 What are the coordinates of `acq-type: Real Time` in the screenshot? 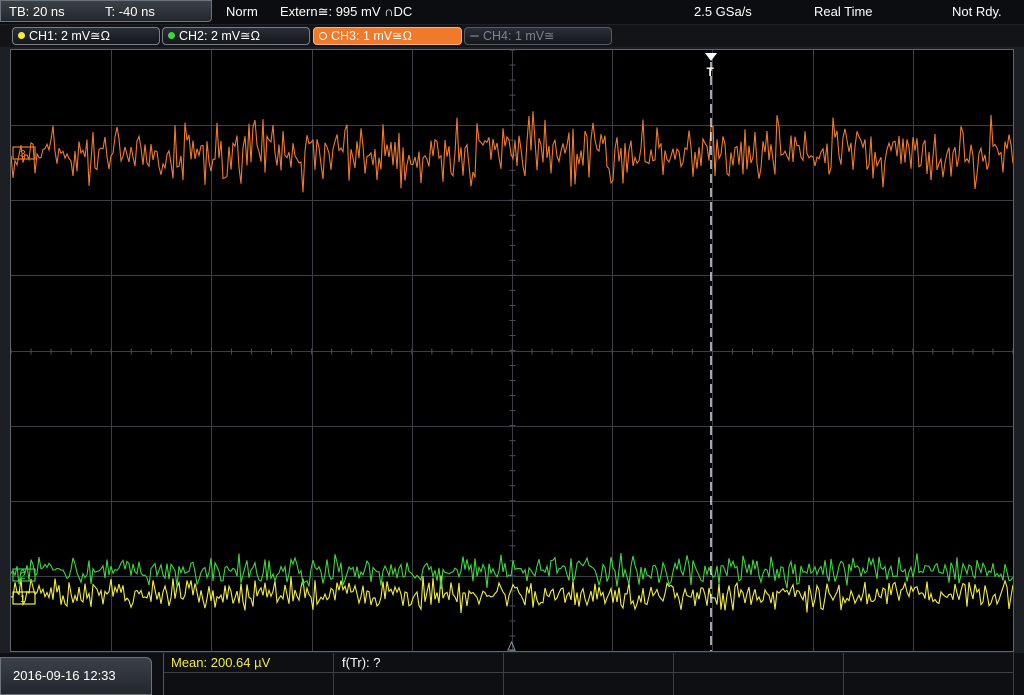 It's located at (843, 11).